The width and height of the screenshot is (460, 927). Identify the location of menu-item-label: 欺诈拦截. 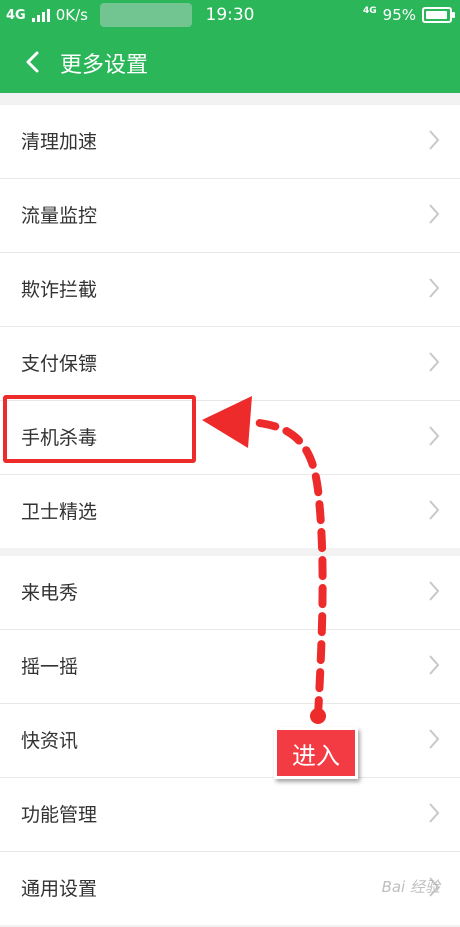
(59, 290).